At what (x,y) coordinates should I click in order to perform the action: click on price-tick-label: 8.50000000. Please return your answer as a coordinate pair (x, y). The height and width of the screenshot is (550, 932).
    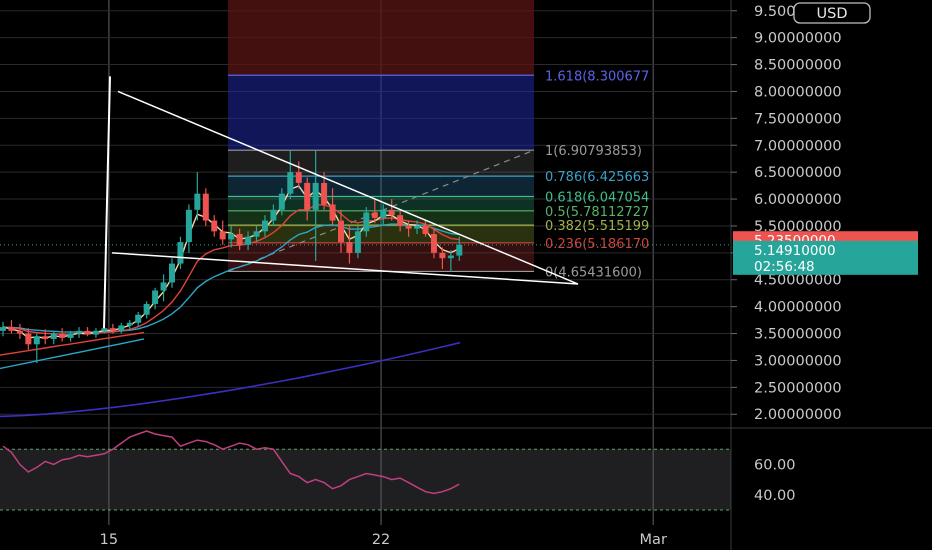
    Looking at the image, I should click on (798, 66).